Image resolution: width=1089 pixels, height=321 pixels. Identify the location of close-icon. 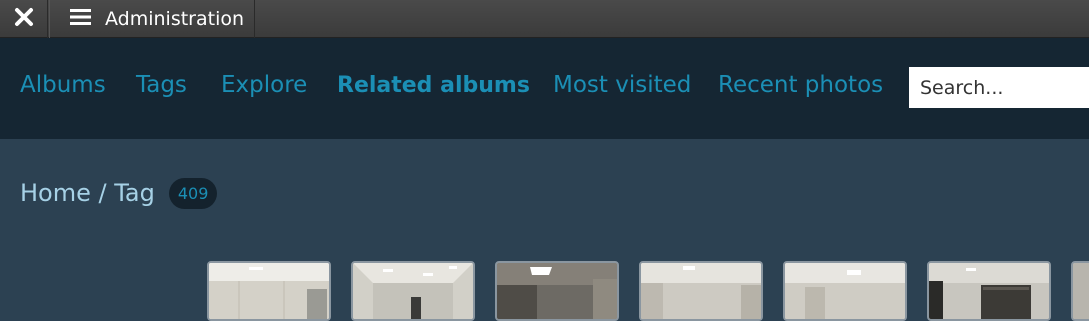
(24, 19).